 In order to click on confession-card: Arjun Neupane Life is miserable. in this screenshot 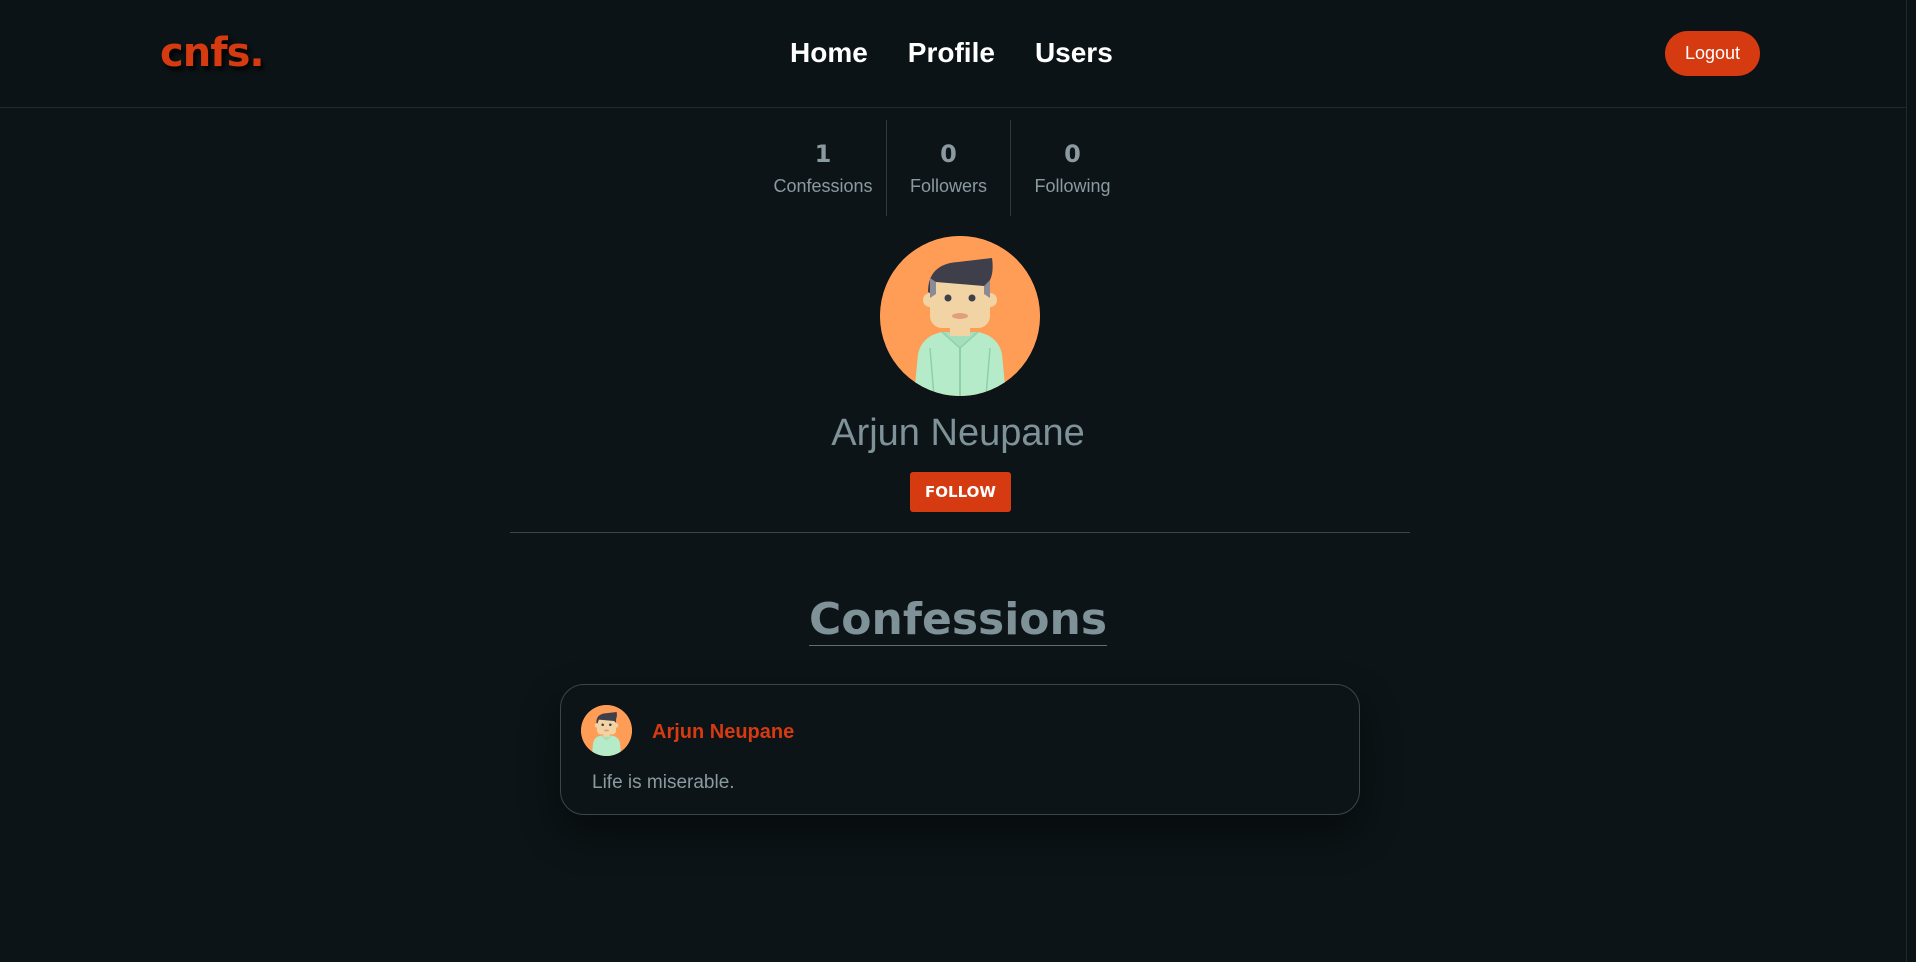, I will do `click(960, 749)`.